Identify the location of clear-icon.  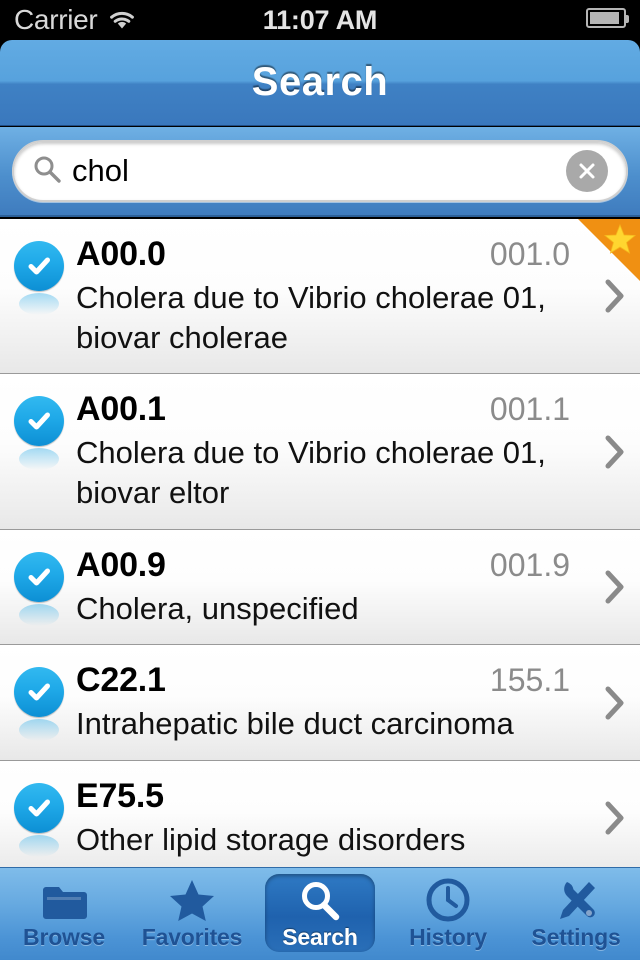
(587, 171).